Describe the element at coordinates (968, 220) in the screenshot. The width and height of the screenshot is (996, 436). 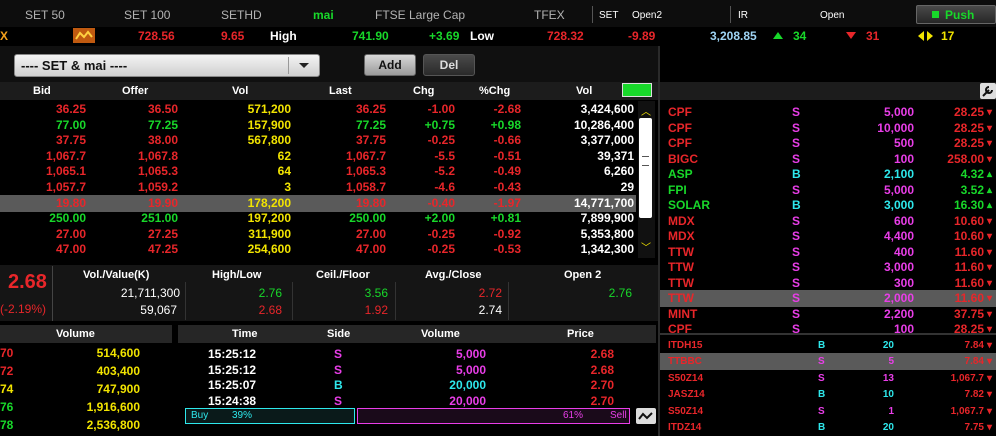
I see `trade-price: 10.60` at that location.